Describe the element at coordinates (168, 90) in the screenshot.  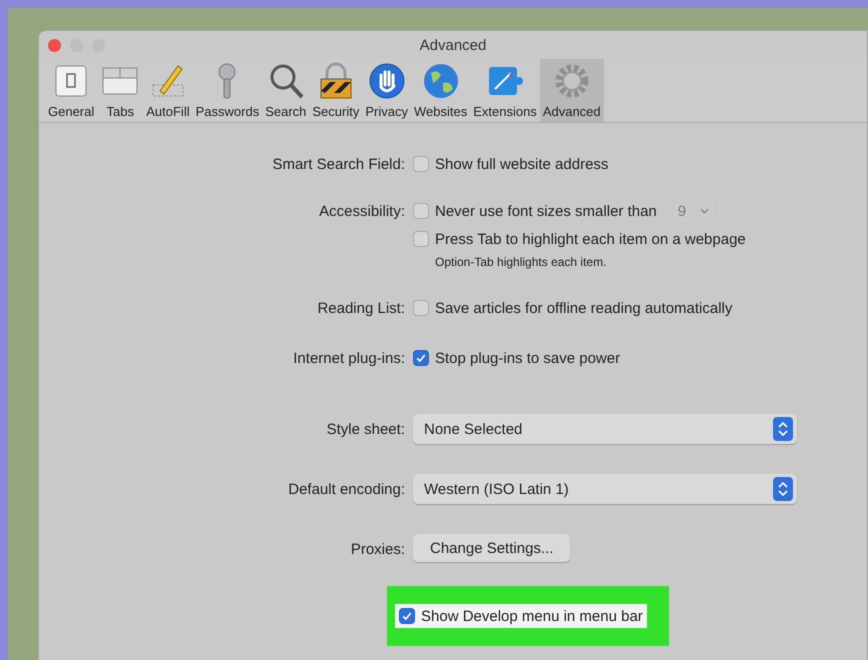
I see `toolbar-tab: AutoFill` at that location.